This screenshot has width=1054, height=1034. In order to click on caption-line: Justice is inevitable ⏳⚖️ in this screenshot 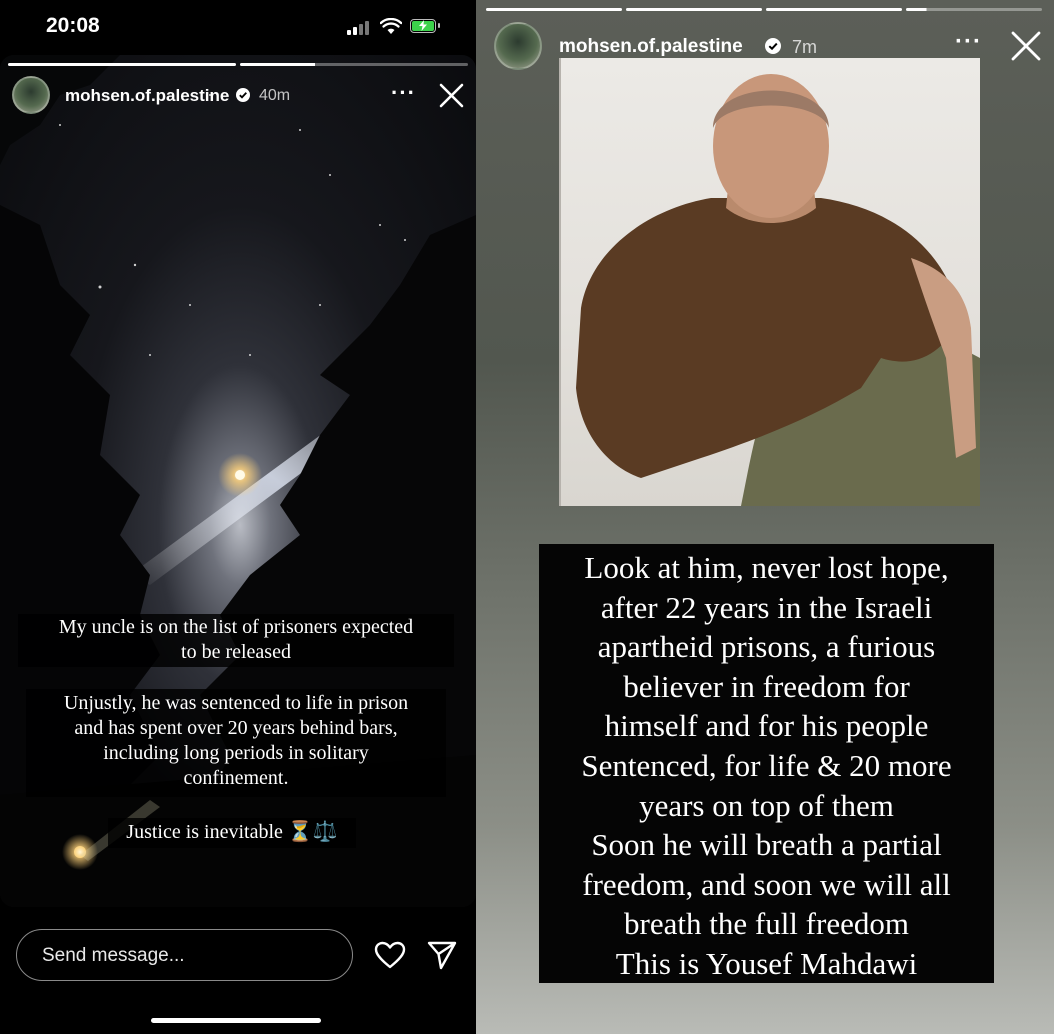, I will do `click(232, 832)`.